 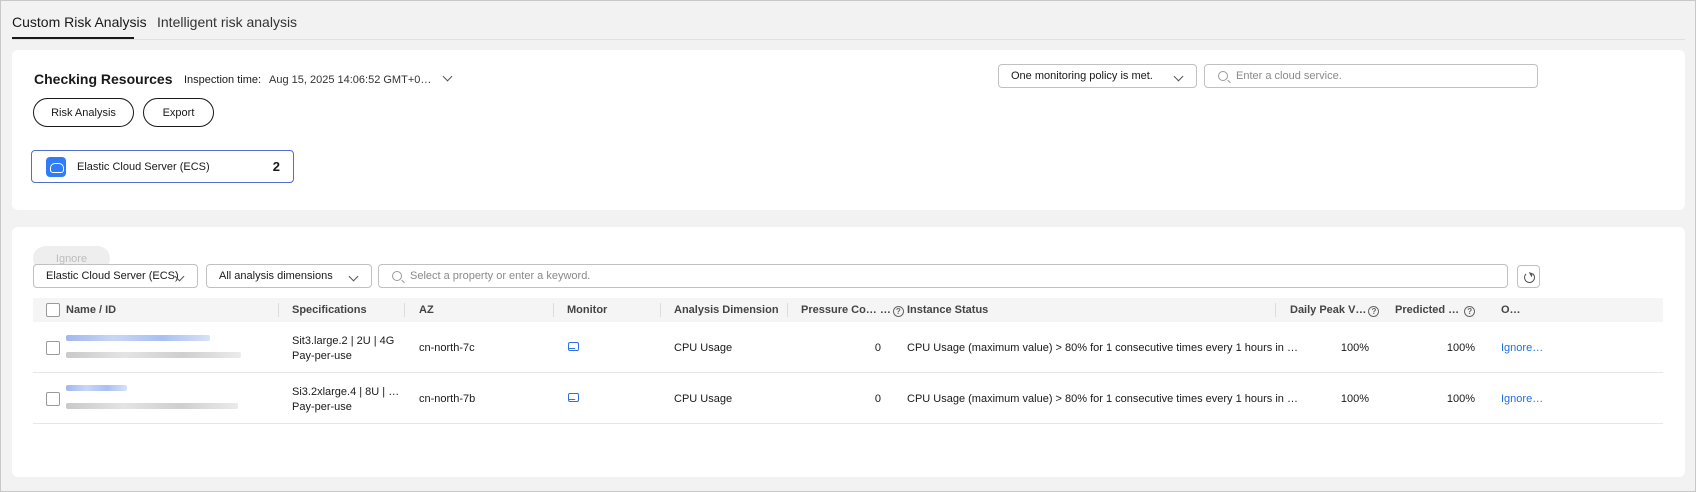 I want to click on col-analysis-dimension: Analysis Dimension, so click(x=726, y=310).